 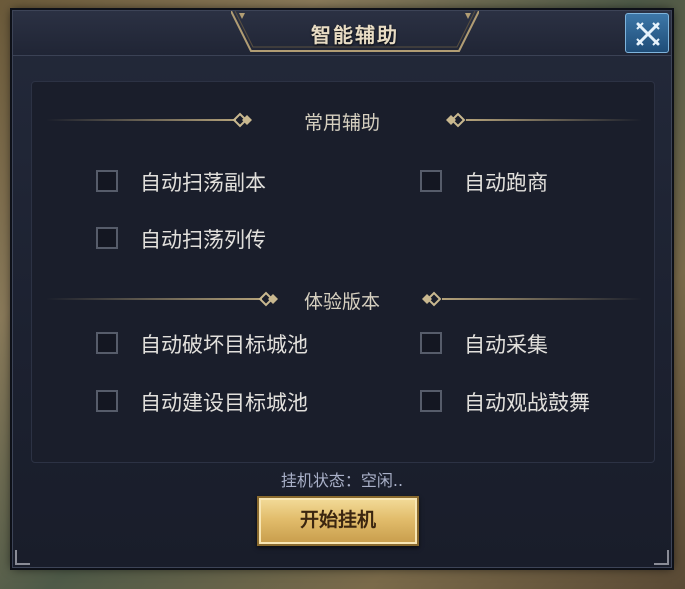 What do you see at coordinates (527, 403) in the screenshot?
I see `option-label: 自动观战鼓舞` at bounding box center [527, 403].